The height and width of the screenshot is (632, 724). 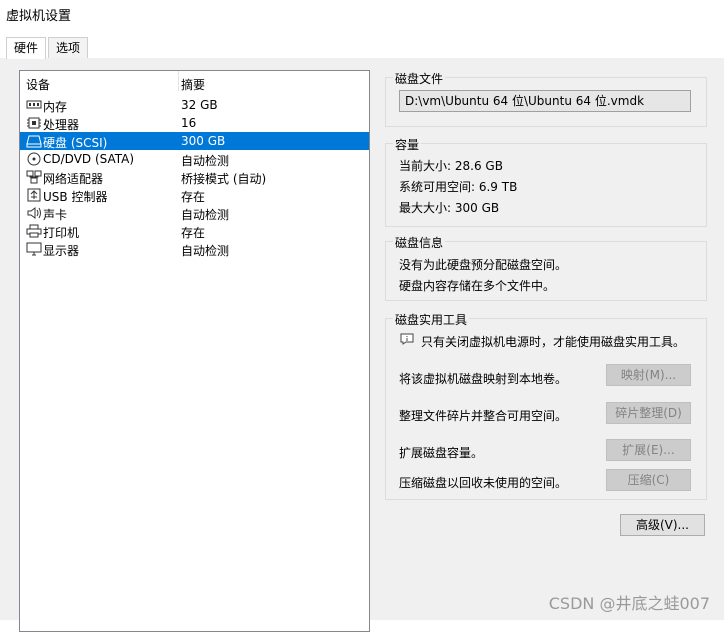 What do you see at coordinates (34, 213) in the screenshot?
I see `speaker-icon` at bounding box center [34, 213].